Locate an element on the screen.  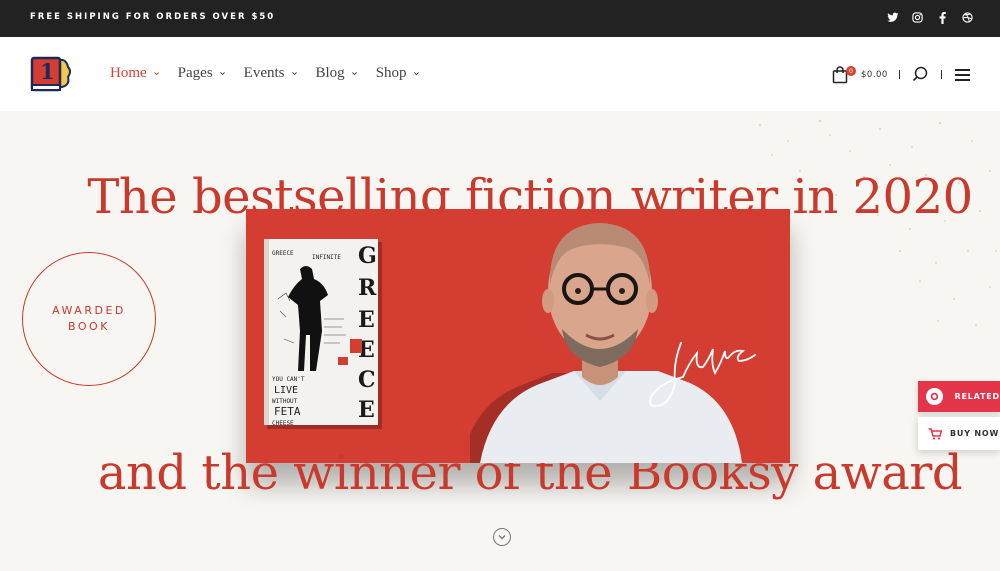
book-text: LIVE is located at coordinates (286, 390).